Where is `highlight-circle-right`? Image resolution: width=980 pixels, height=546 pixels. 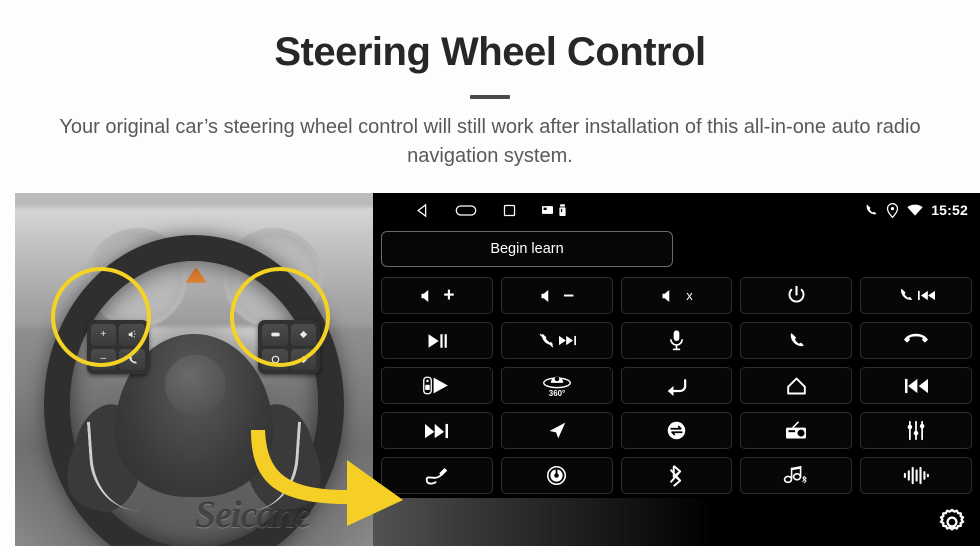 highlight-circle-right is located at coordinates (279, 317).